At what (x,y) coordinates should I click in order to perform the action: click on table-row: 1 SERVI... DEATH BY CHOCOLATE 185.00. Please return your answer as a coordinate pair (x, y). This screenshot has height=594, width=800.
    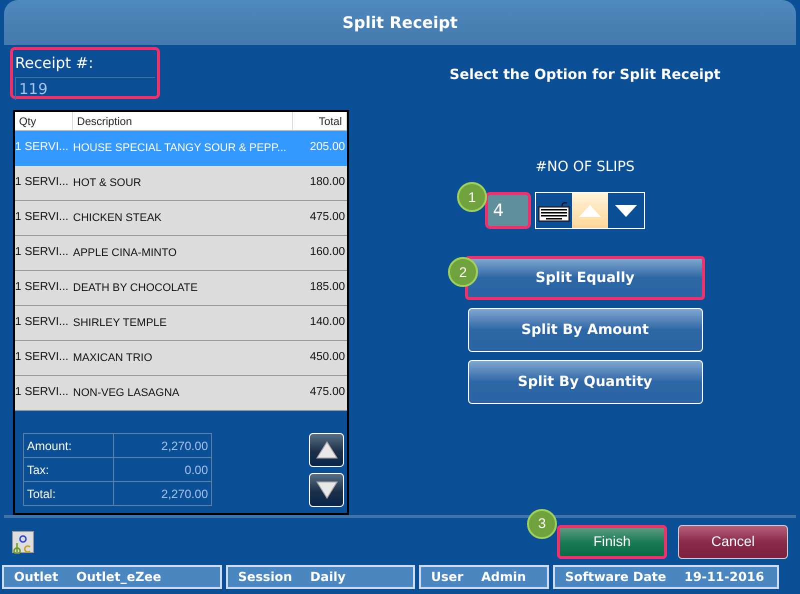
    Looking at the image, I should click on (181, 288).